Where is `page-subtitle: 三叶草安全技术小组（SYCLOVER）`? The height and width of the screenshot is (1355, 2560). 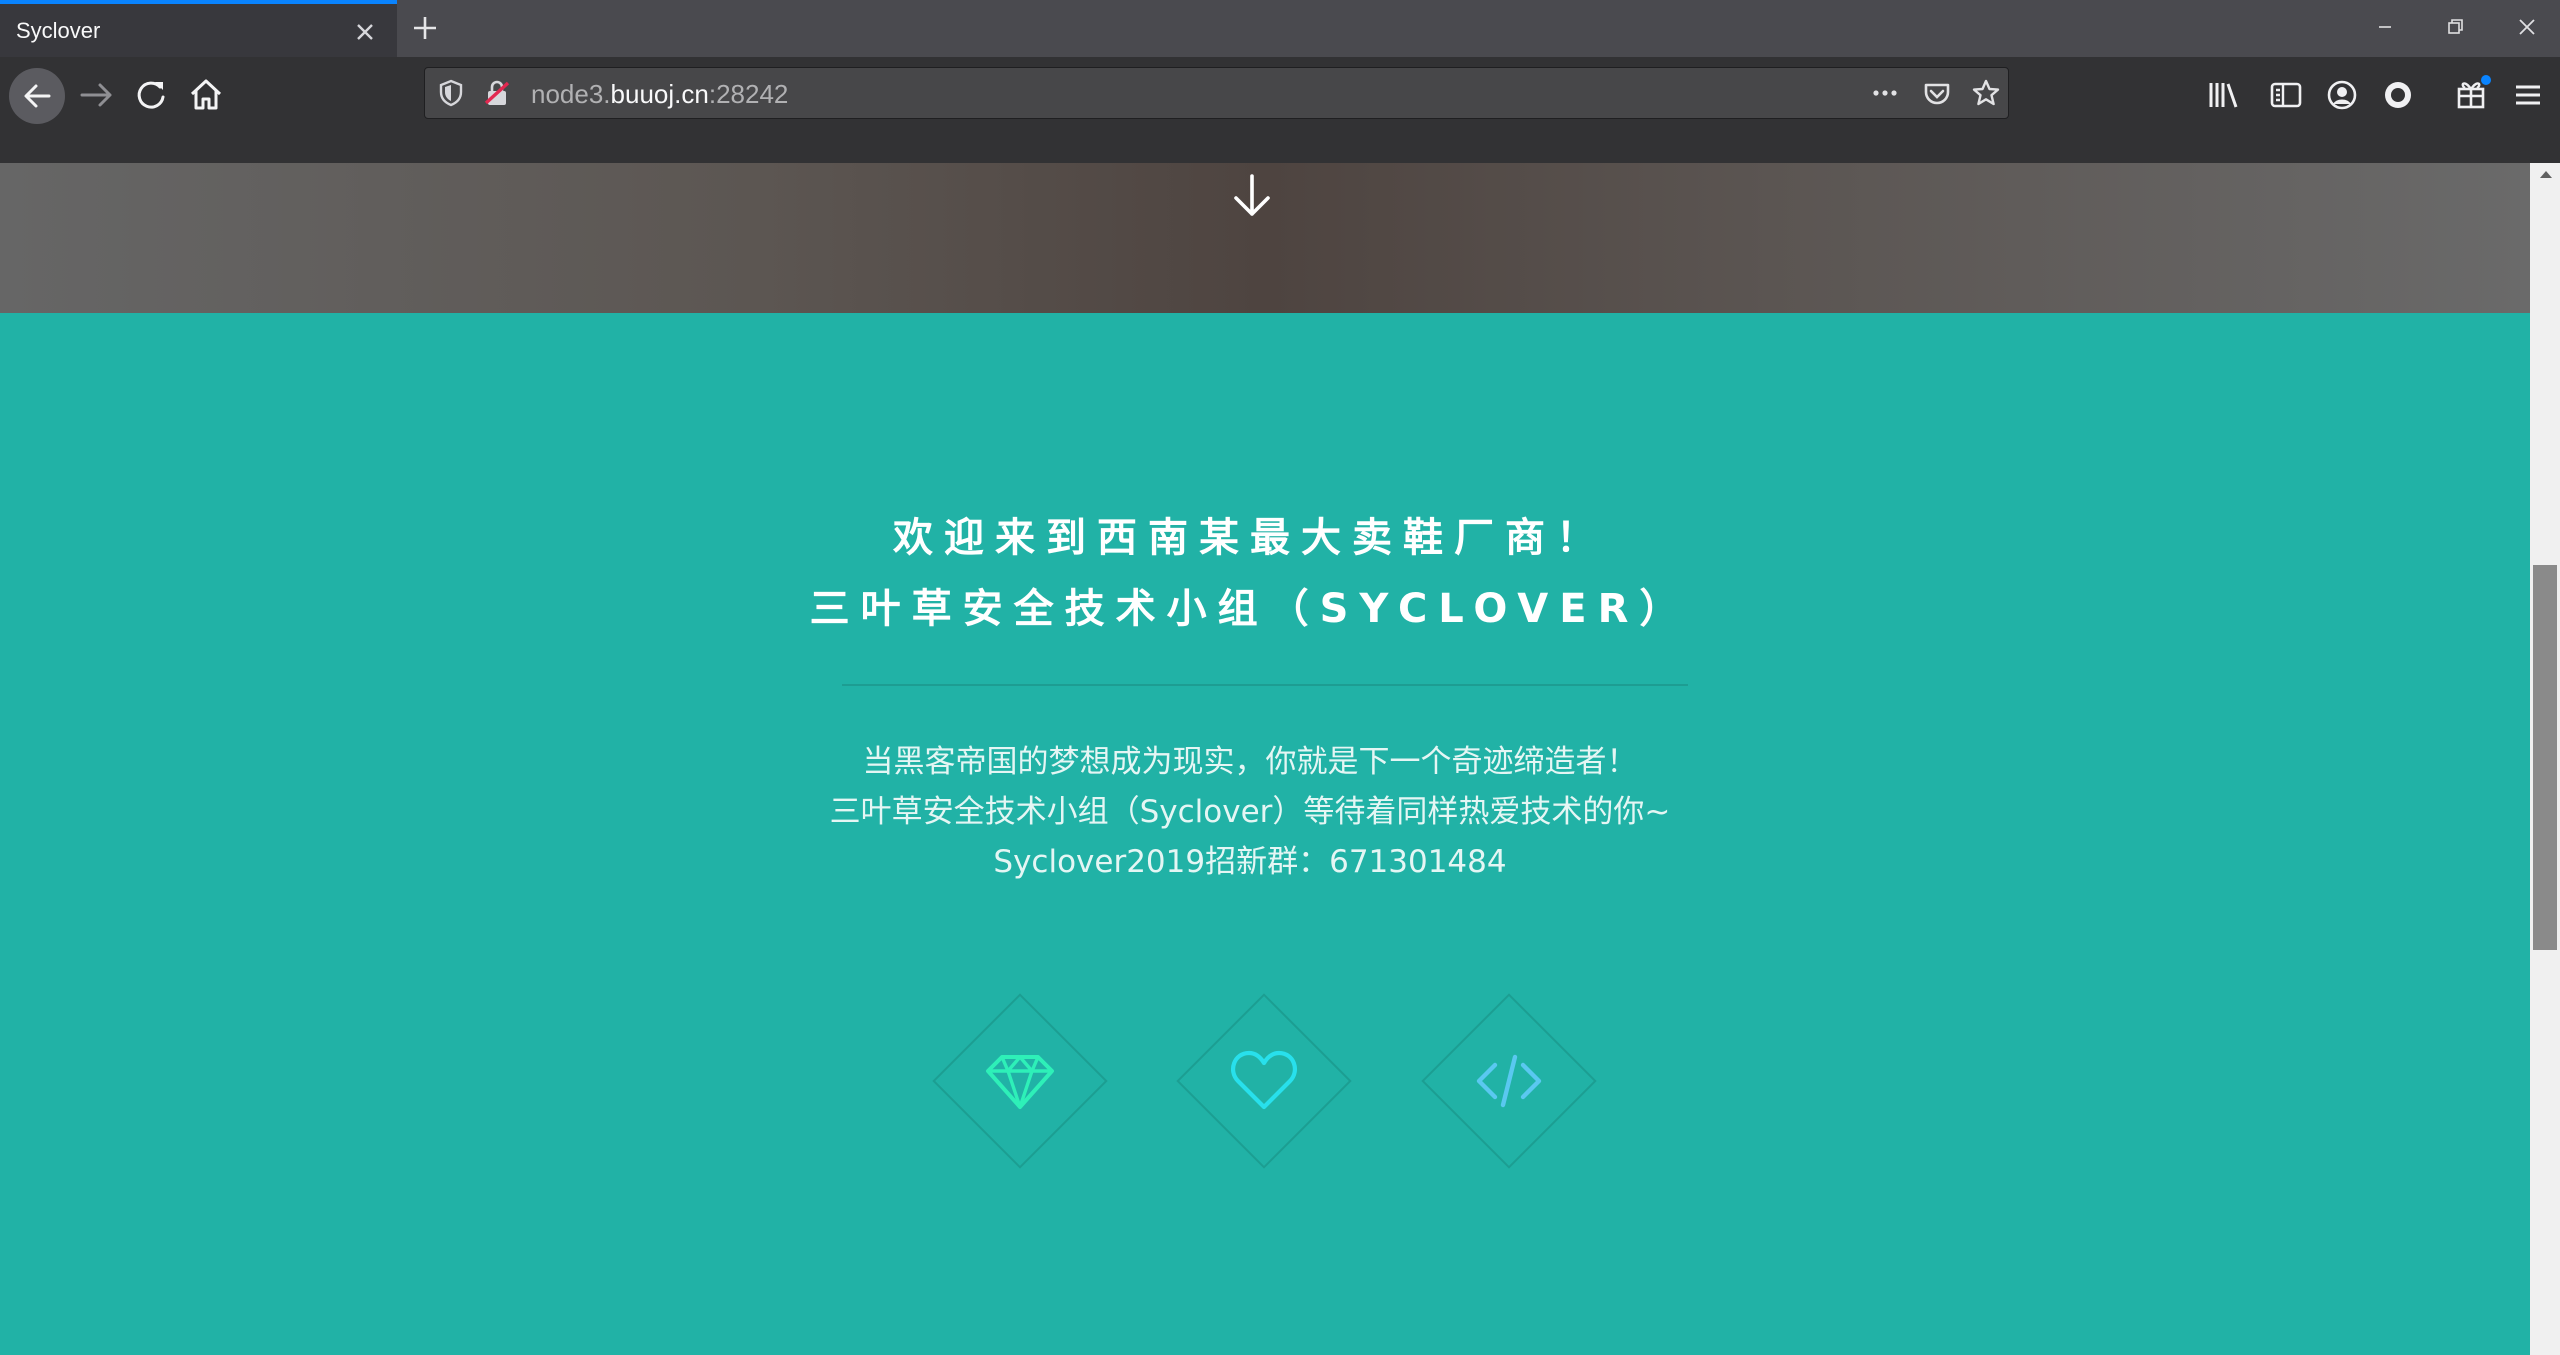
page-subtitle: 三叶草安全技术小组（SYCLOVER） is located at coordinates (1250, 609).